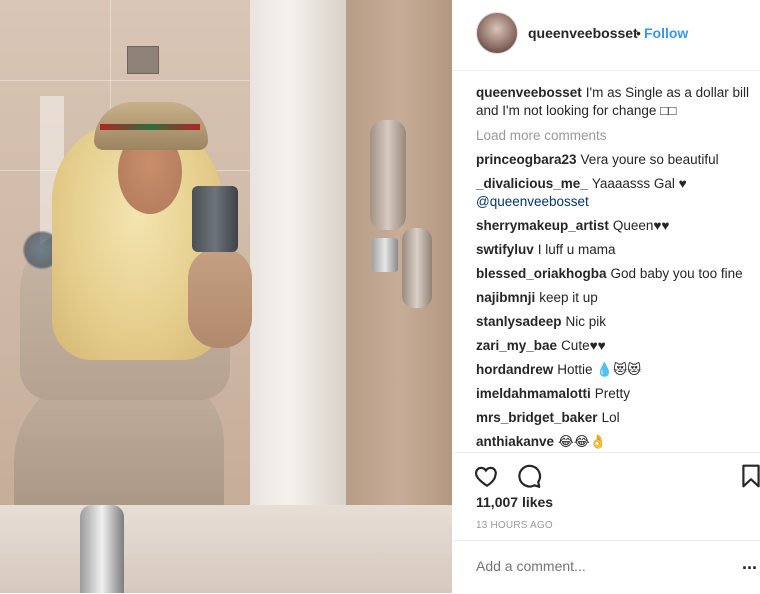  What do you see at coordinates (618, 322) in the screenshot?
I see `comment: stanlysadeep Nic pik` at bounding box center [618, 322].